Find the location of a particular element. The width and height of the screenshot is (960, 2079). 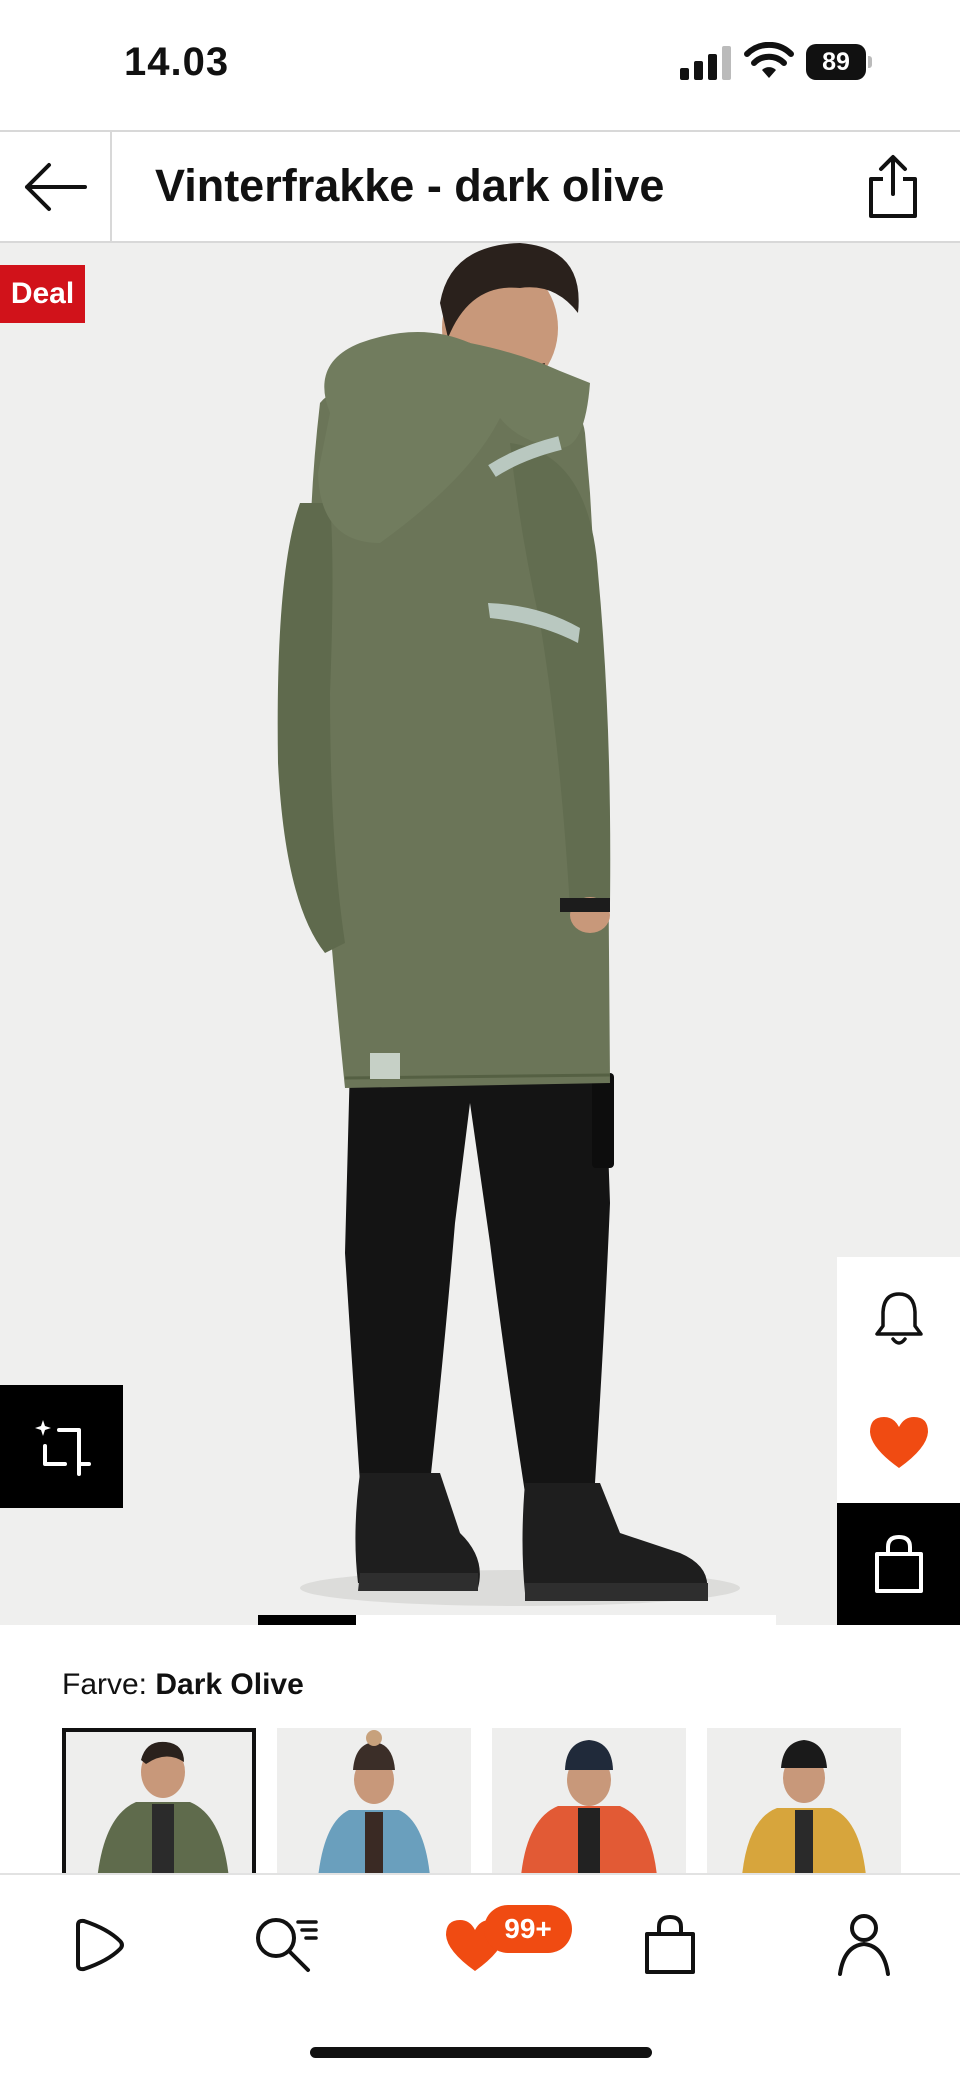

image-progress-fill is located at coordinates (307, 1620).